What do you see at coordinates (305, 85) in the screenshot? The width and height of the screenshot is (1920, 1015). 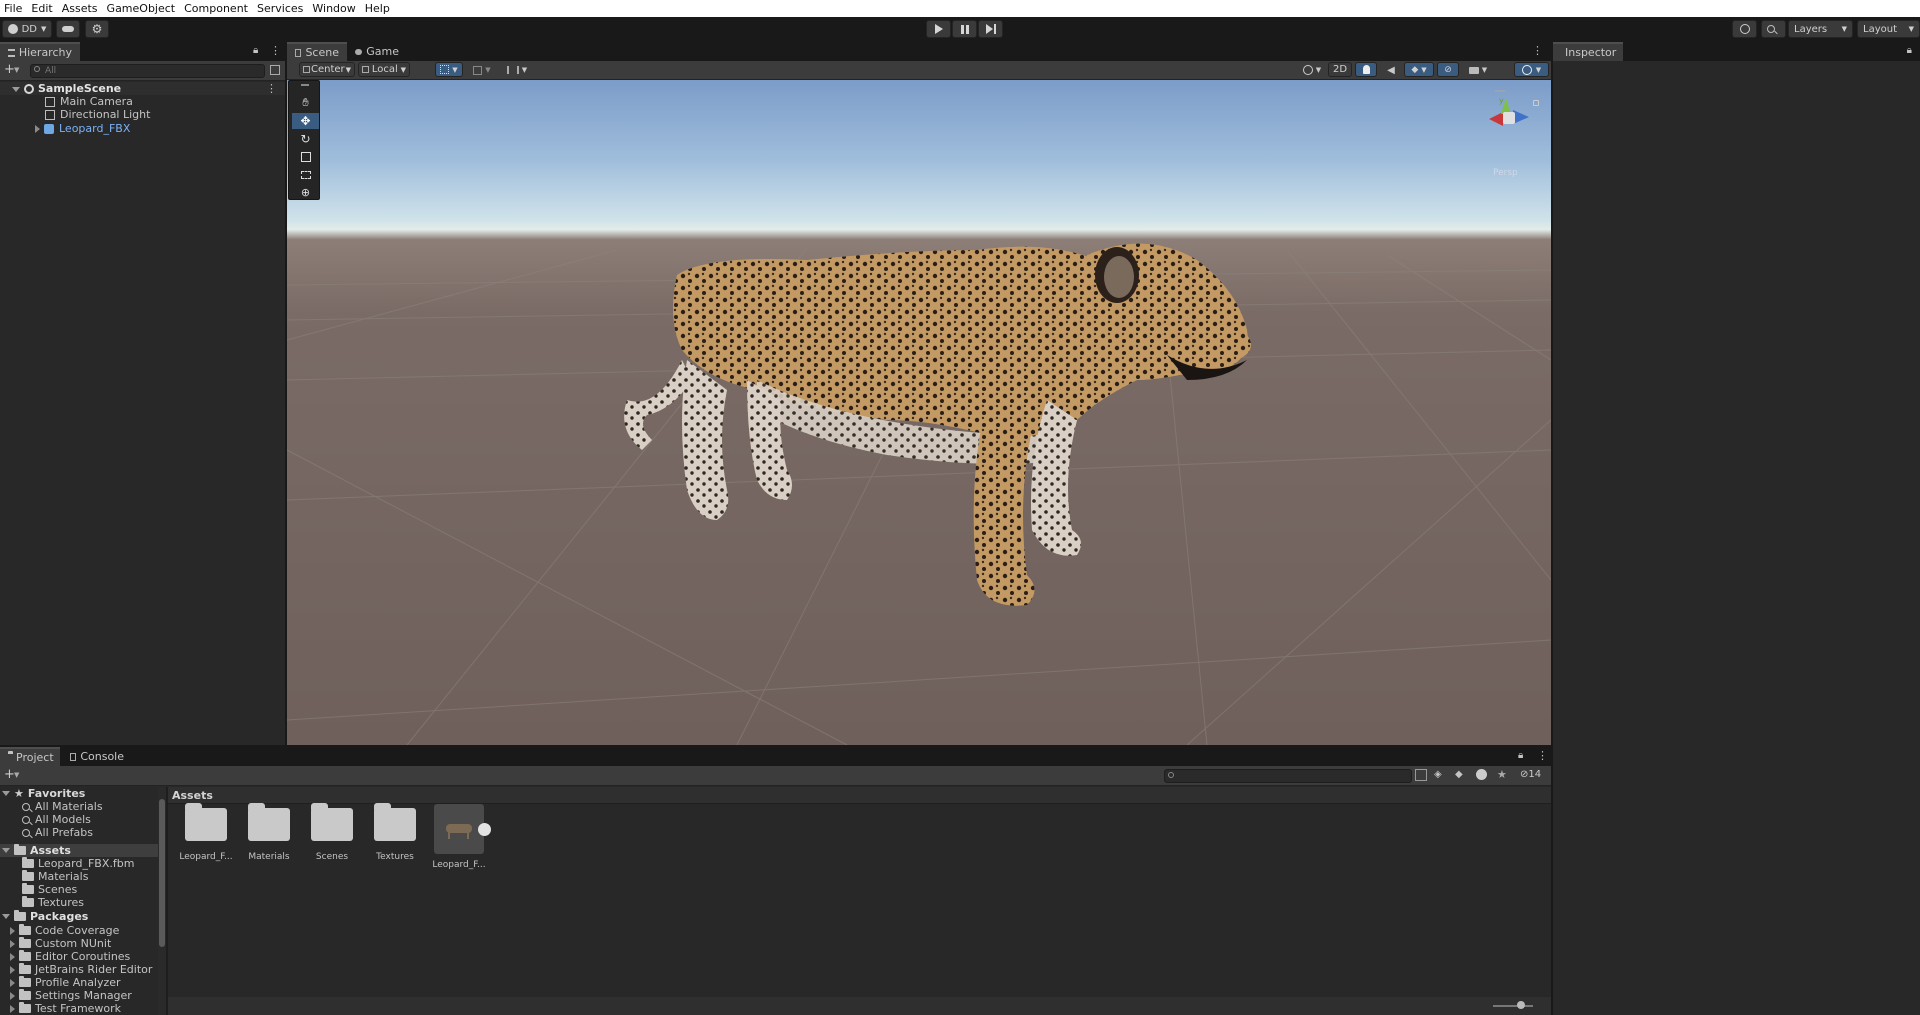 I see `drag-handle-icon` at bounding box center [305, 85].